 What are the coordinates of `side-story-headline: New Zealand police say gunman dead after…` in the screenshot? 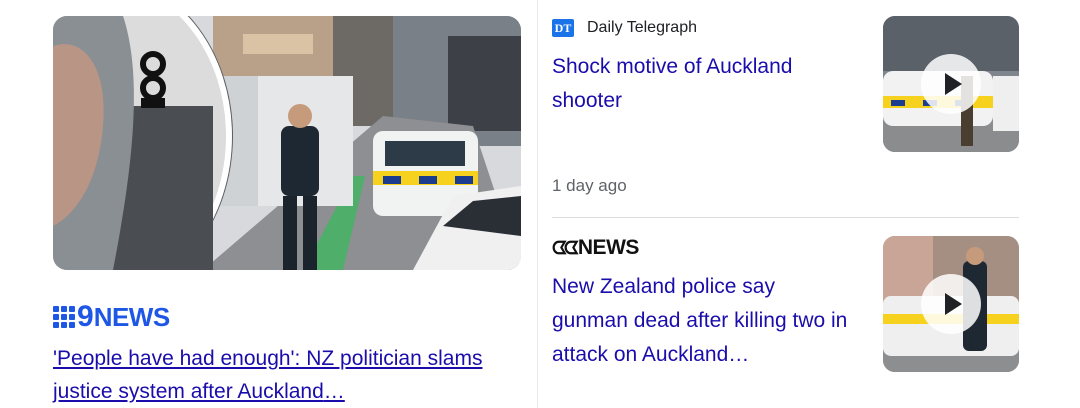 It's located at (702, 321).